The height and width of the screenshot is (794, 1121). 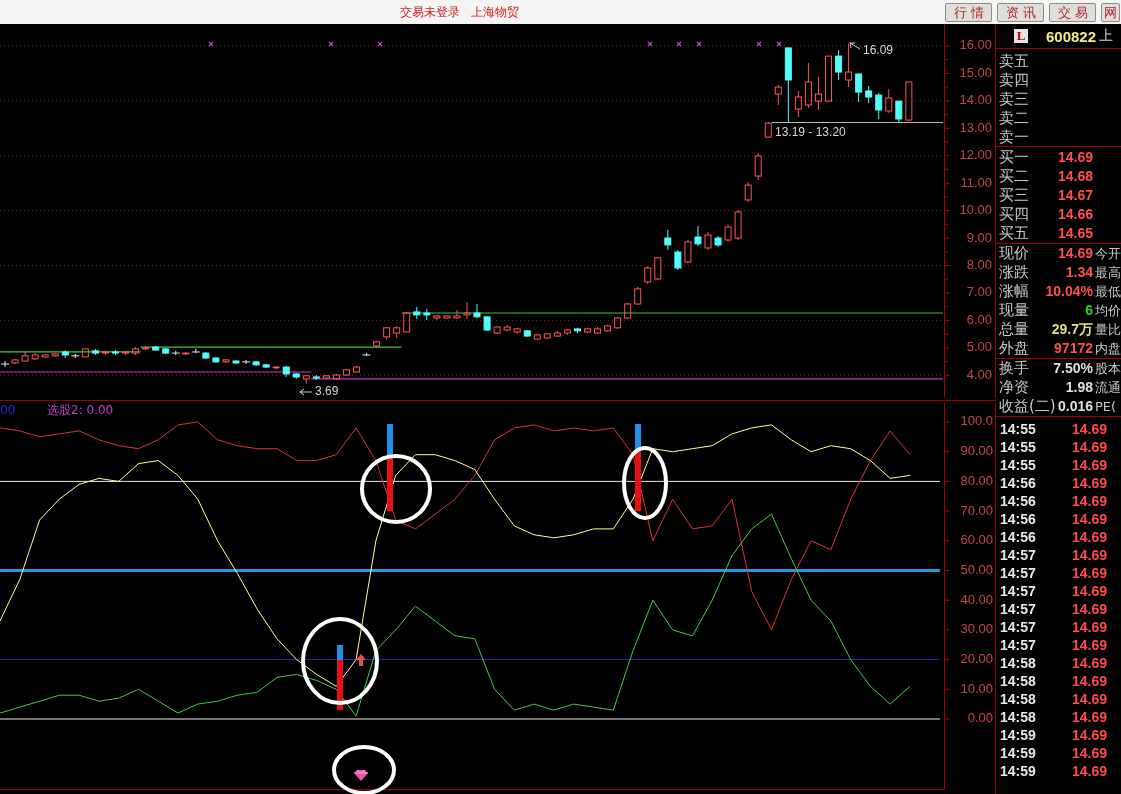 What do you see at coordinates (1014, 195) in the screenshot?
I see `bid-label: 买三` at bounding box center [1014, 195].